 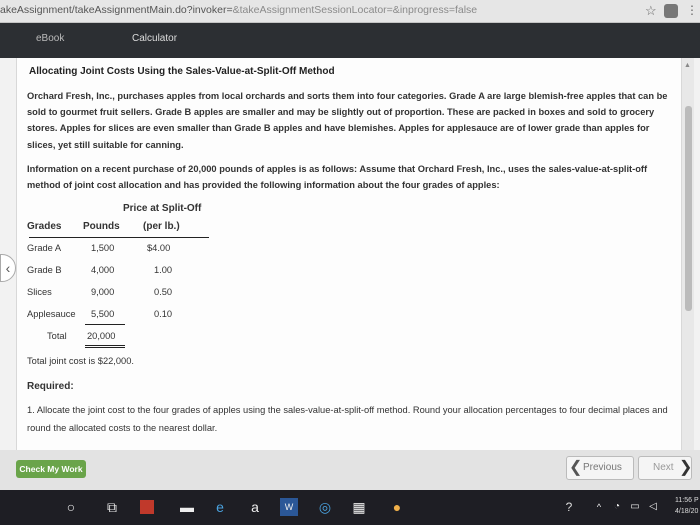 What do you see at coordinates (112, 507) in the screenshot?
I see `task-view-icon: ⧉` at bounding box center [112, 507].